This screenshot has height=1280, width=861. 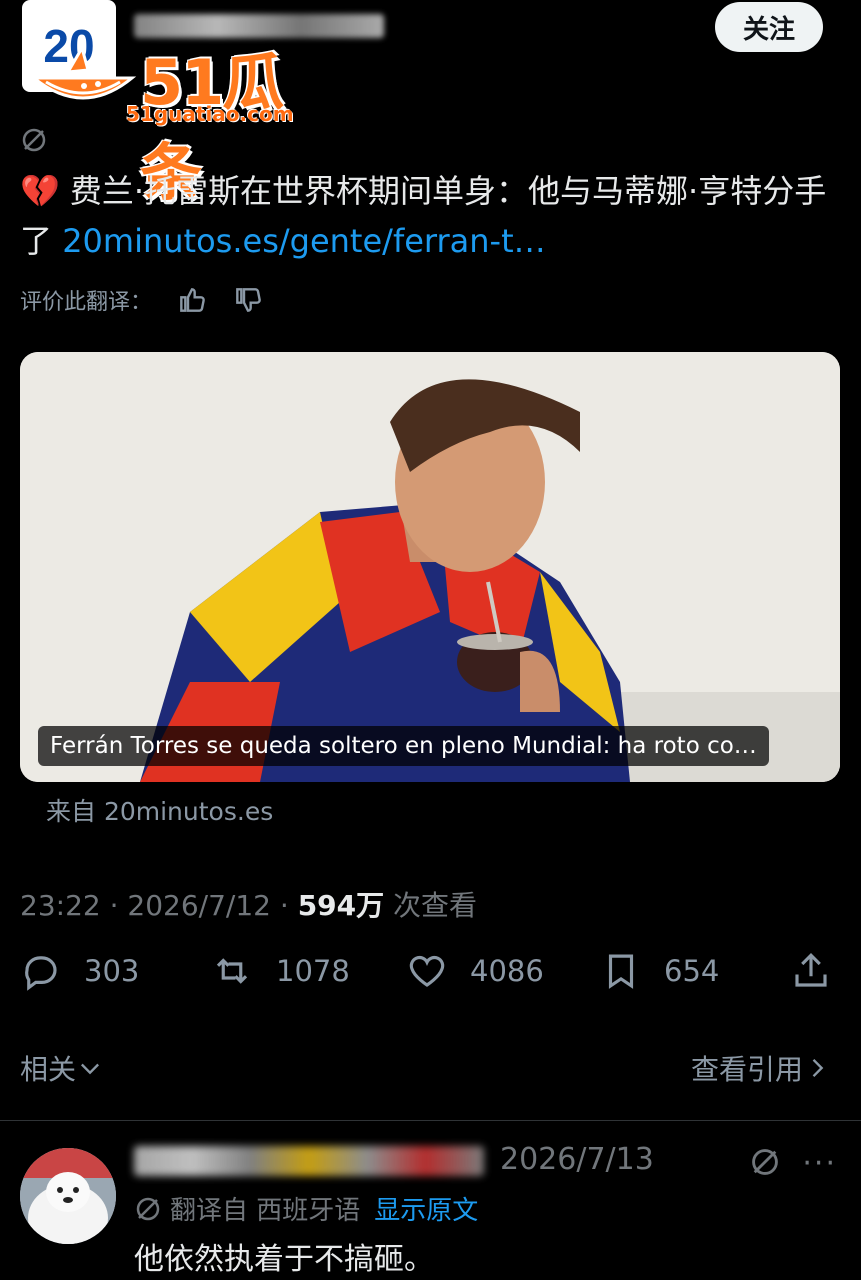 I want to click on repost-count: 1078, so click(x=313, y=971).